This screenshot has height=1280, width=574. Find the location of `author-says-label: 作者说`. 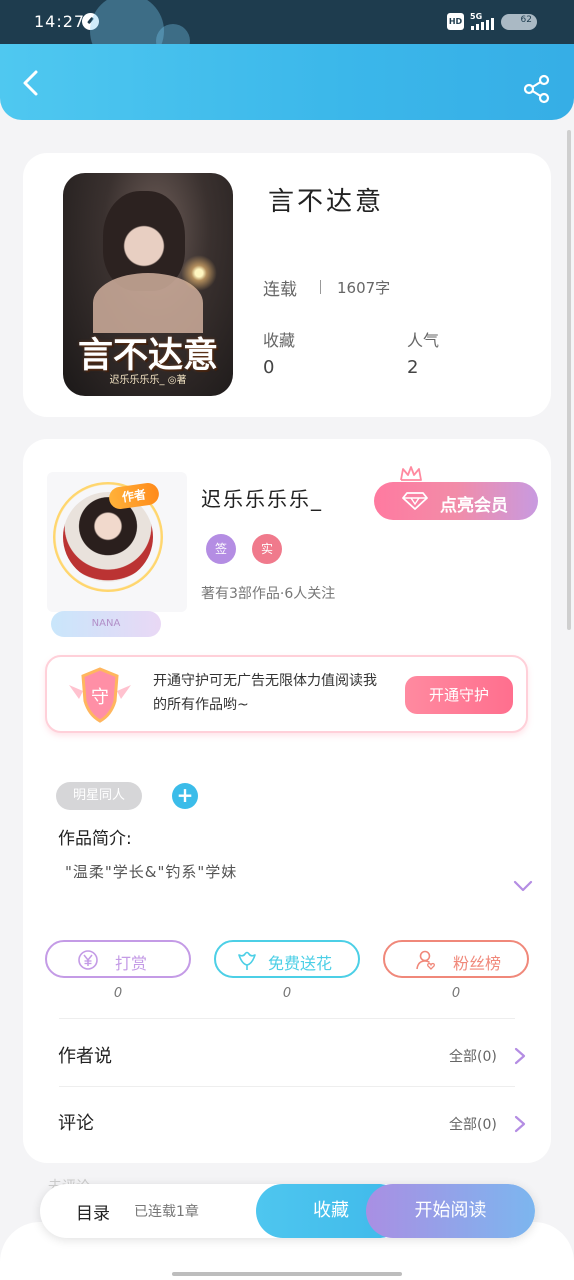

author-says-label: 作者说 is located at coordinates (85, 1055).